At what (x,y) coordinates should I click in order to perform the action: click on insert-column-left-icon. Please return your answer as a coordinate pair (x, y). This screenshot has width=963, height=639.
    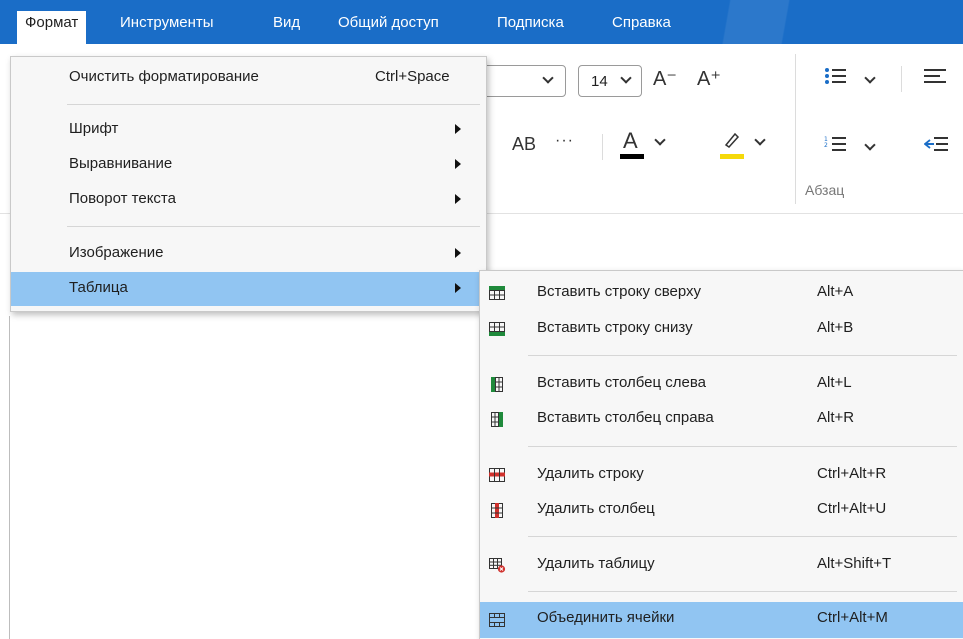
    Looking at the image, I should click on (497, 384).